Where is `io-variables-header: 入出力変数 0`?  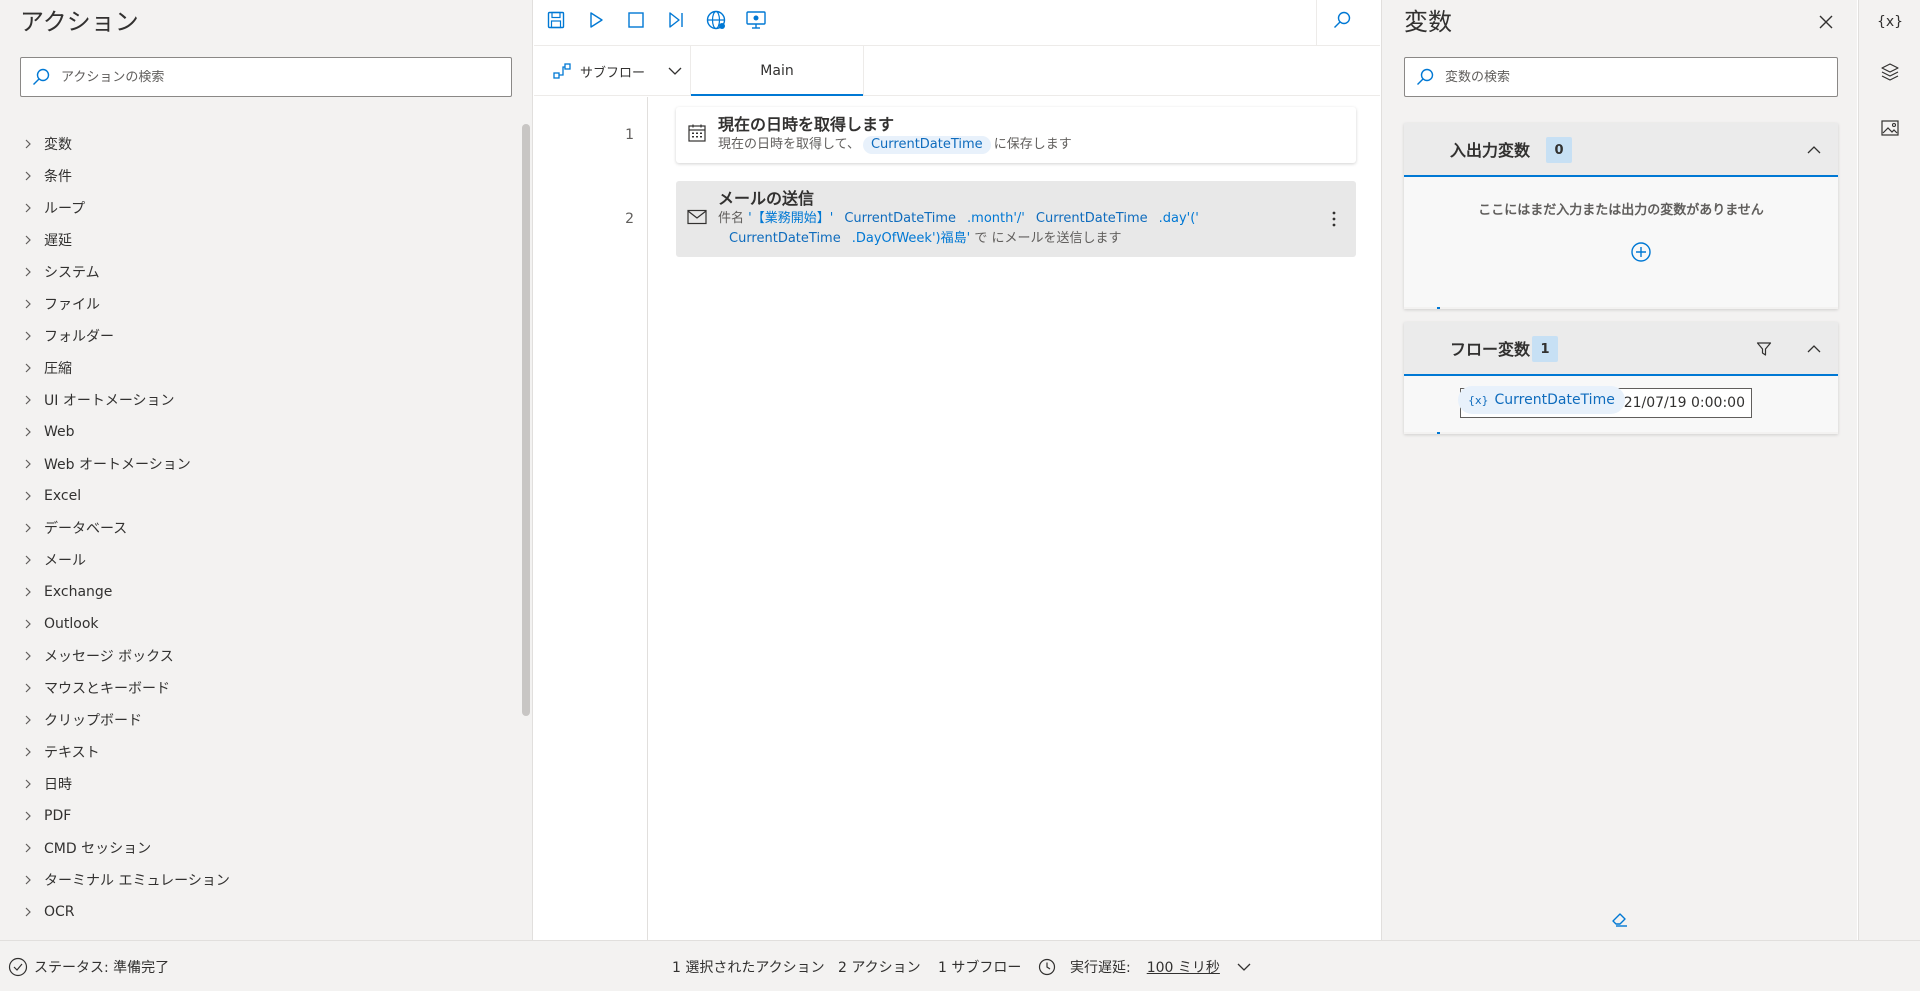
io-variables-header: 入出力変数 0 is located at coordinates (1621, 150).